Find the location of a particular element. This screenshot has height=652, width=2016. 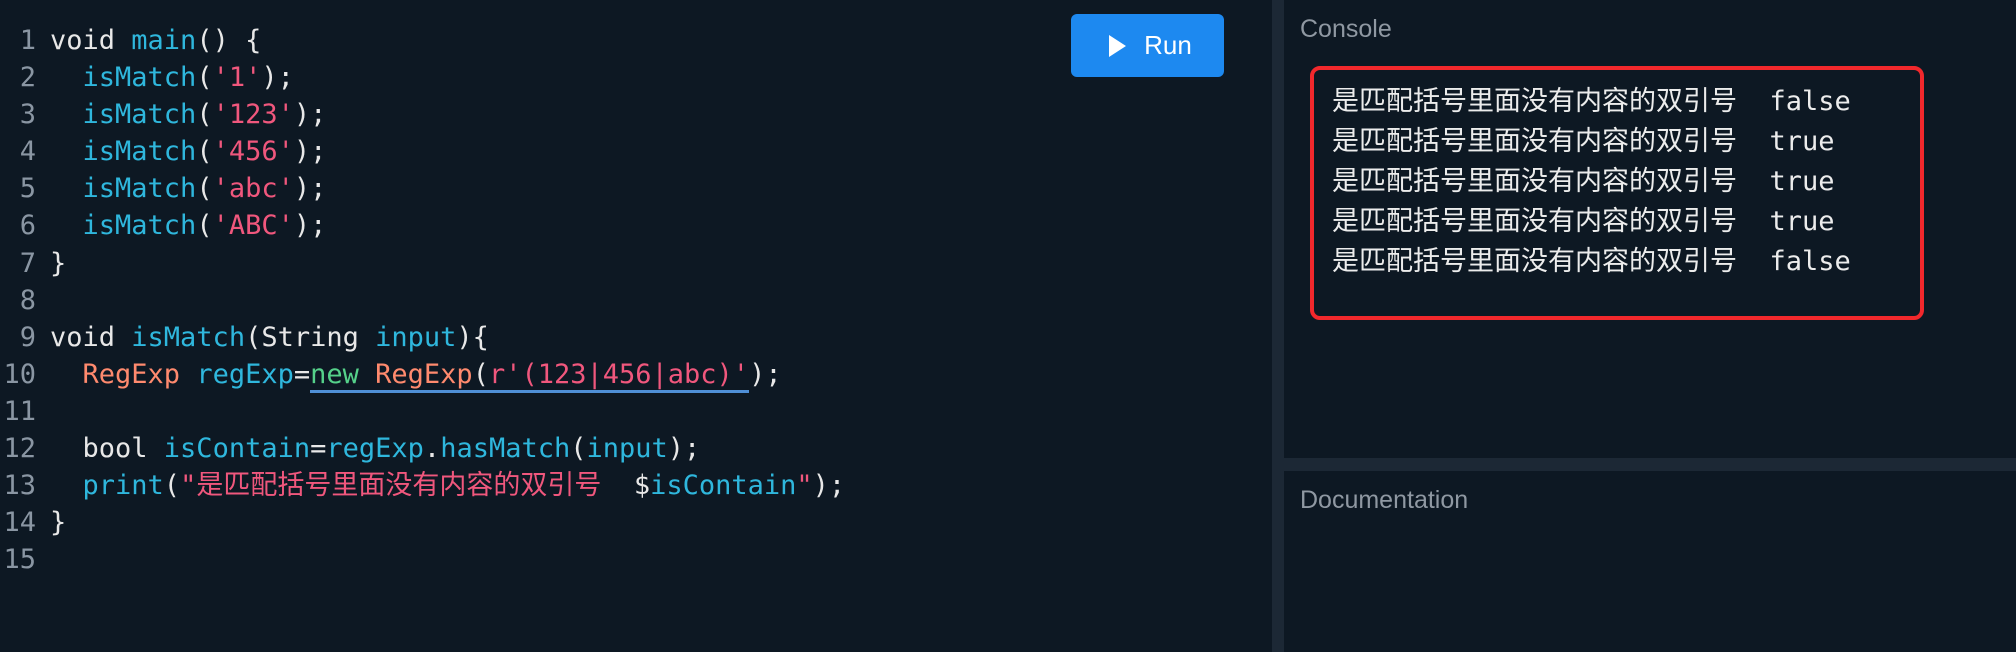

code-text: isMatch('123'); is located at coordinates (188, 114).